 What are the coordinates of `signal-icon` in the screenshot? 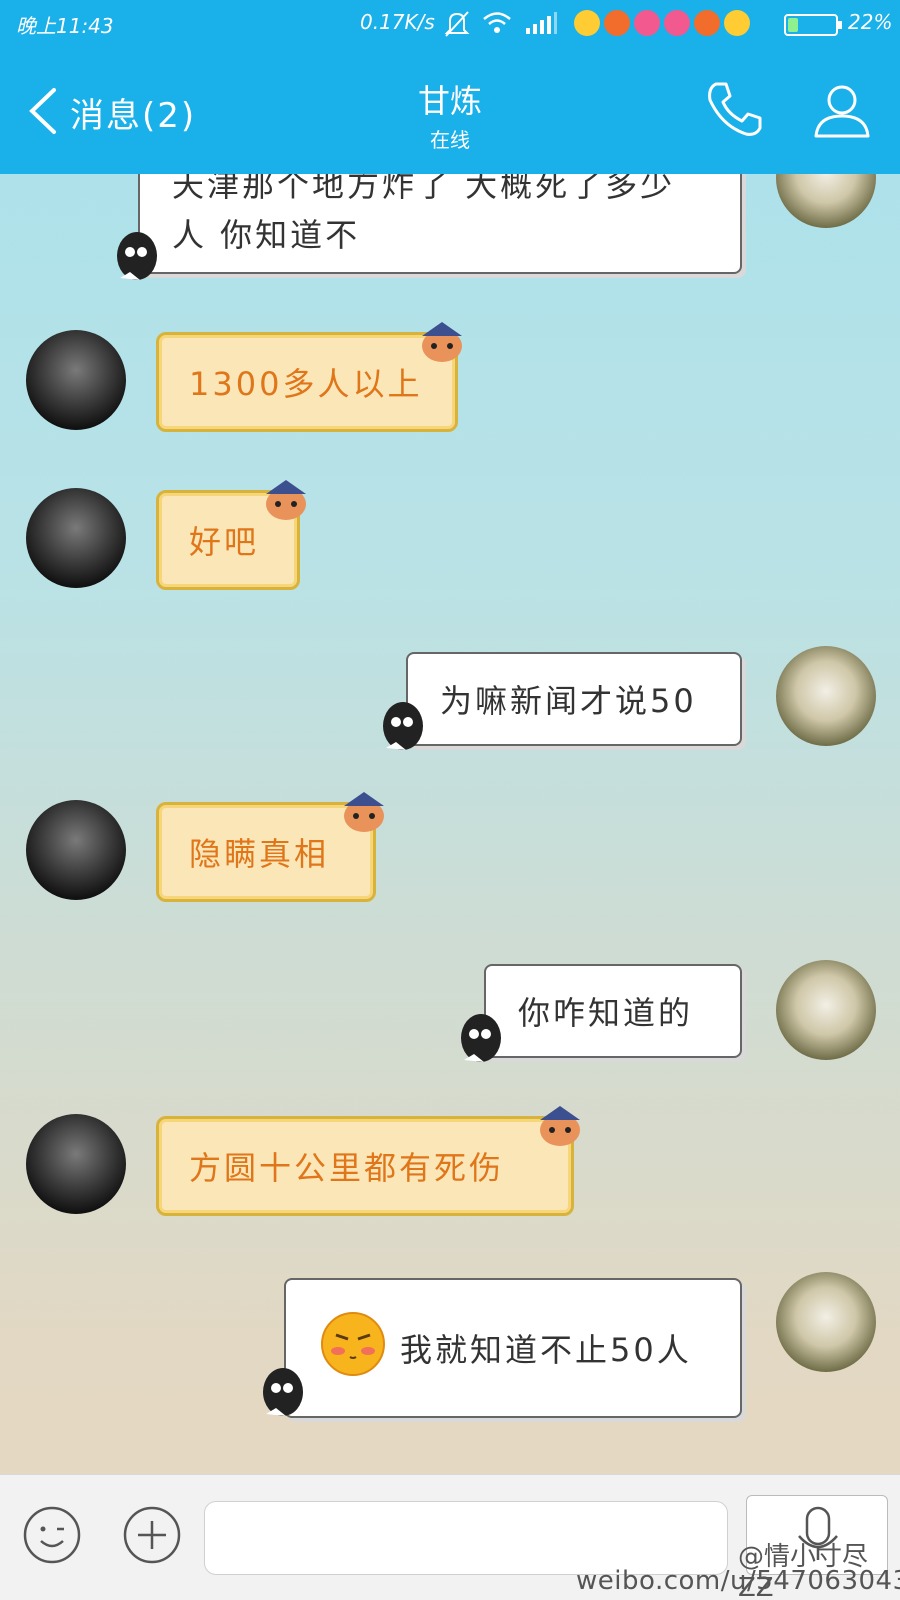 It's located at (541, 25).